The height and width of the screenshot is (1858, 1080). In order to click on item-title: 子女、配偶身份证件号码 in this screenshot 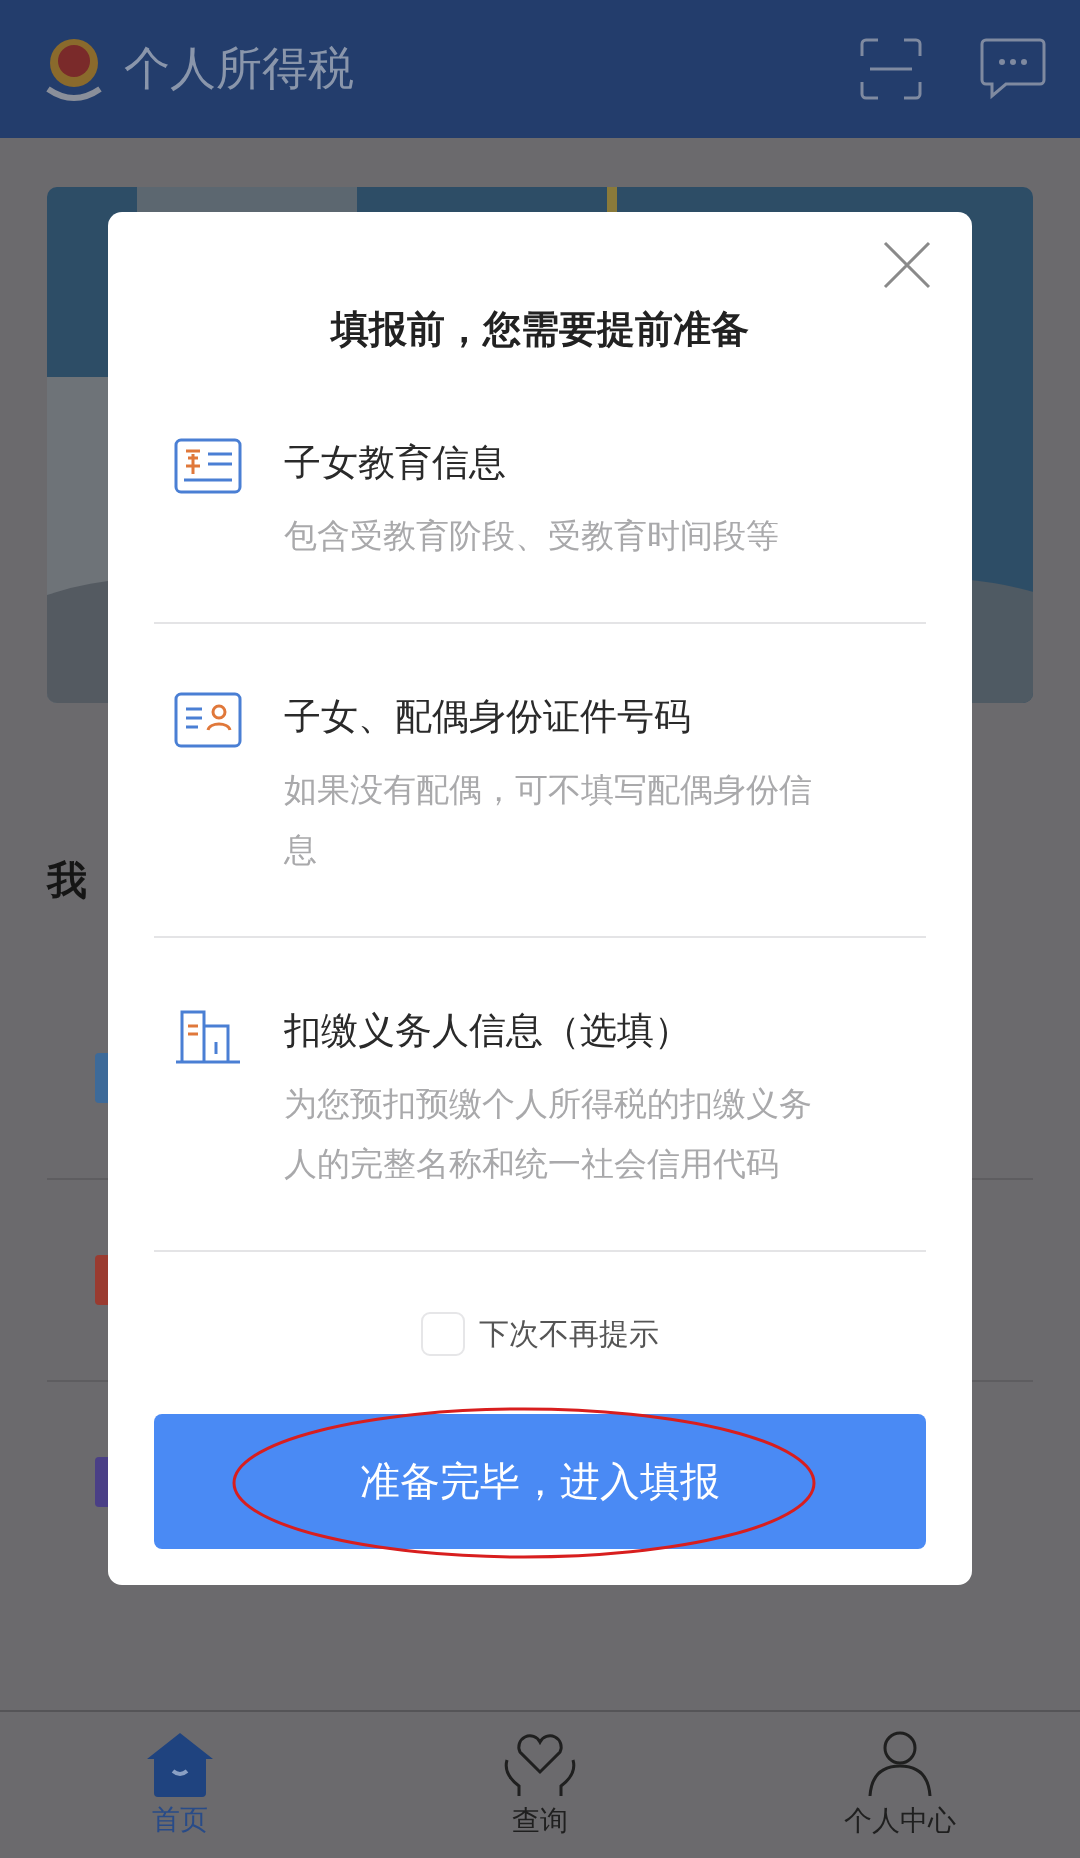, I will do `click(488, 717)`.